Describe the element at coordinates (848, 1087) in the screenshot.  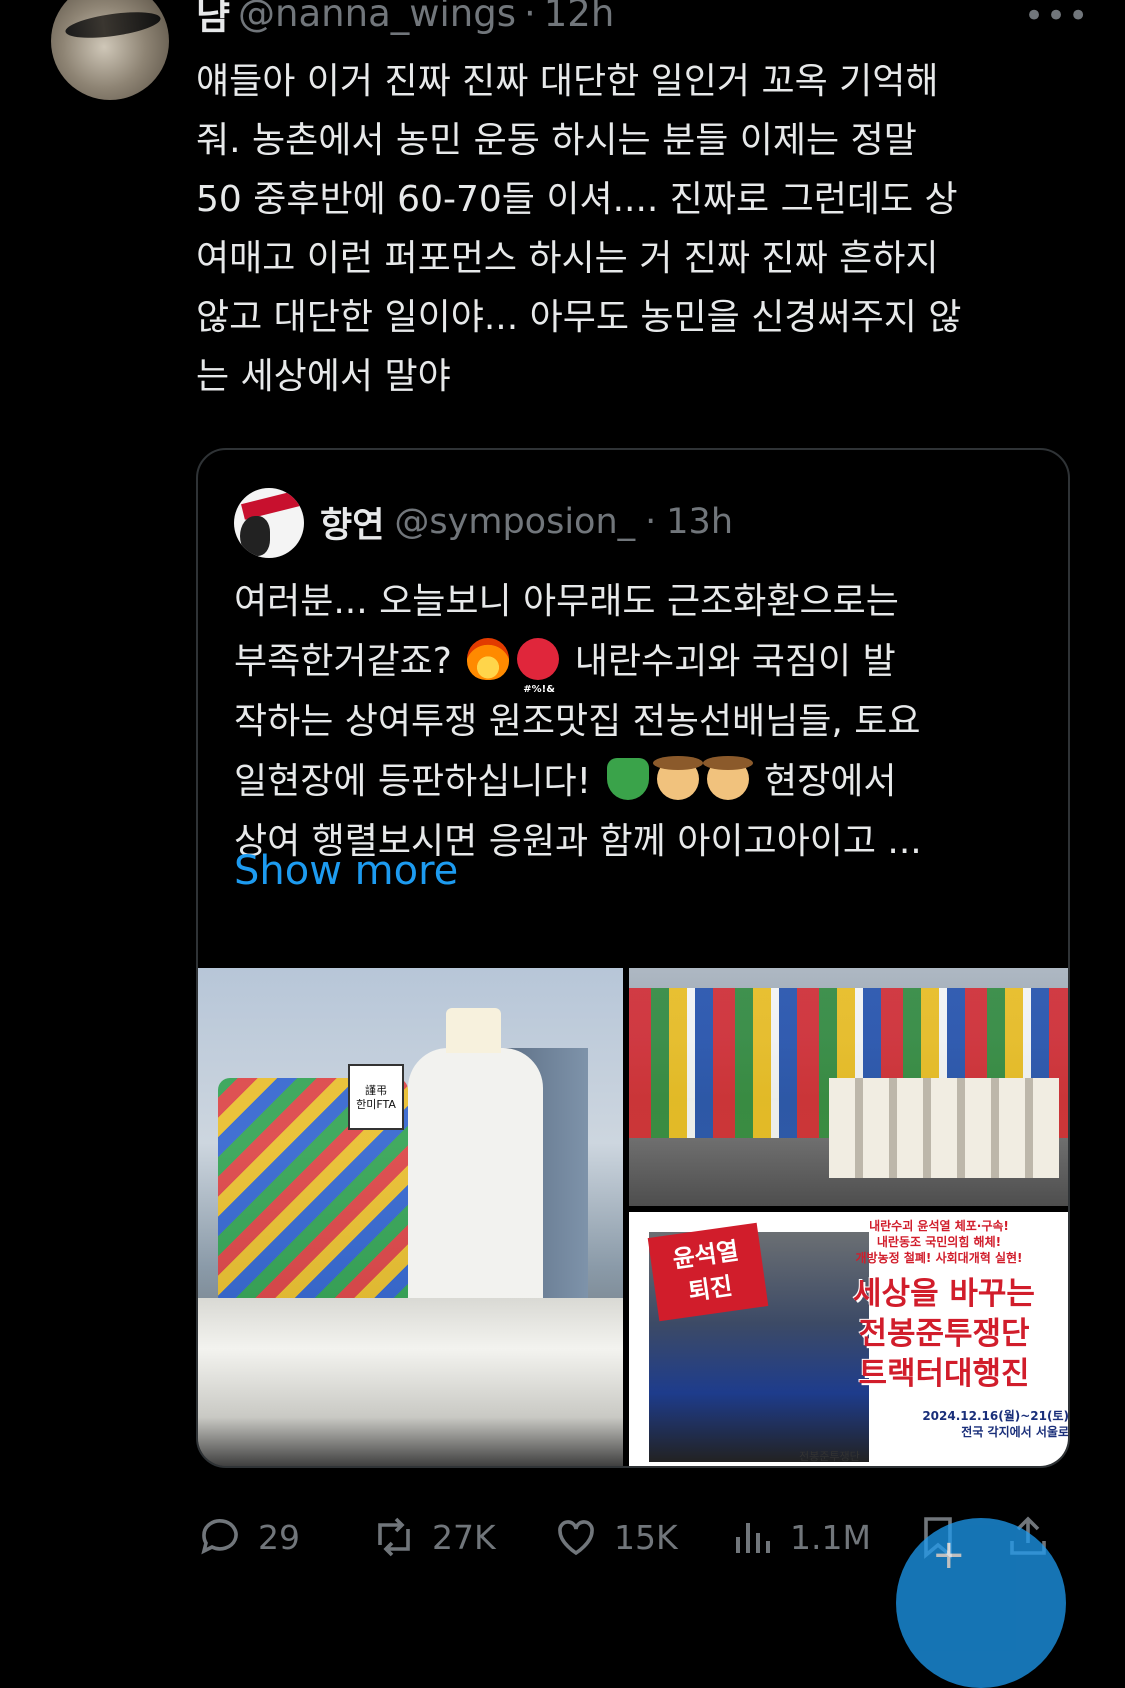
I see `photo-procession-right` at that location.